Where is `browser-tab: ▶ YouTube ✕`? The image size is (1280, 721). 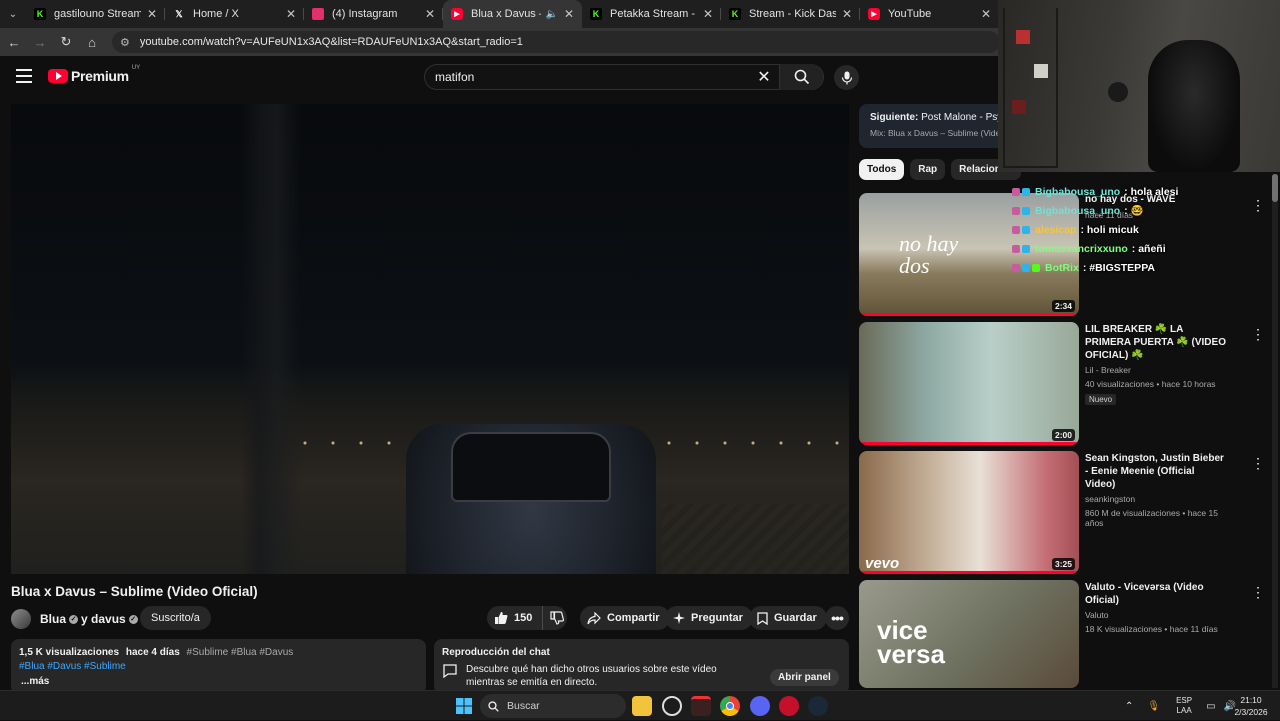 browser-tab: ▶ YouTube ✕ is located at coordinates (929, 14).